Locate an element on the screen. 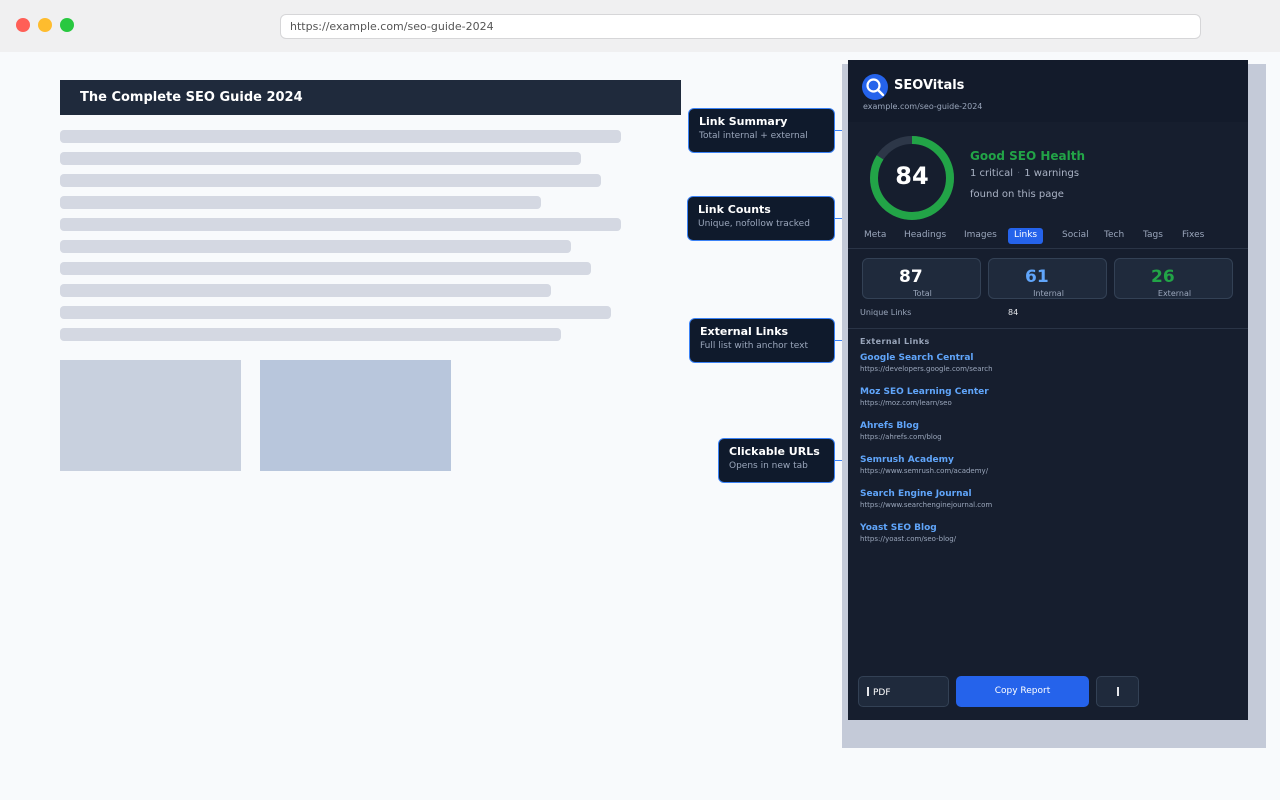  stat-label: Total is located at coordinates (922, 293).